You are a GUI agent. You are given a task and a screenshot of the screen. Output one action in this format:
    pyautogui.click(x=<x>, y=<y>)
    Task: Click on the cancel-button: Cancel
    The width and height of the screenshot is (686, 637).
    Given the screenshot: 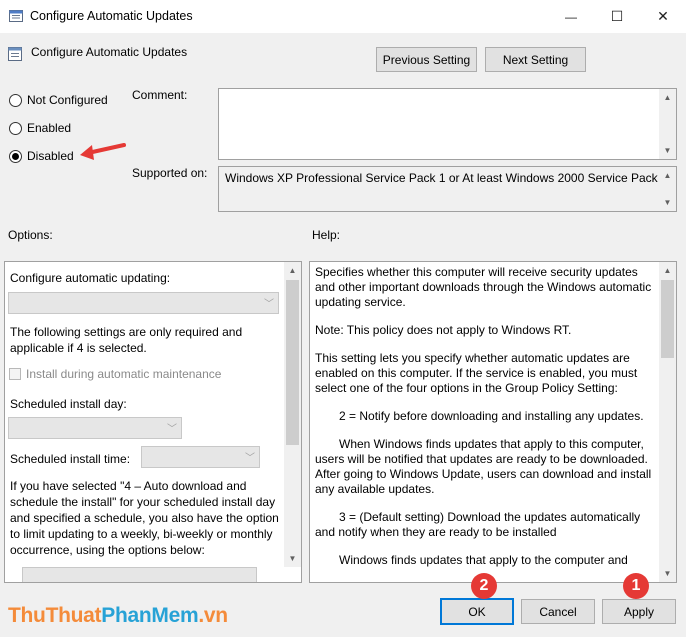 What is the action you would take?
    pyautogui.click(x=558, y=611)
    